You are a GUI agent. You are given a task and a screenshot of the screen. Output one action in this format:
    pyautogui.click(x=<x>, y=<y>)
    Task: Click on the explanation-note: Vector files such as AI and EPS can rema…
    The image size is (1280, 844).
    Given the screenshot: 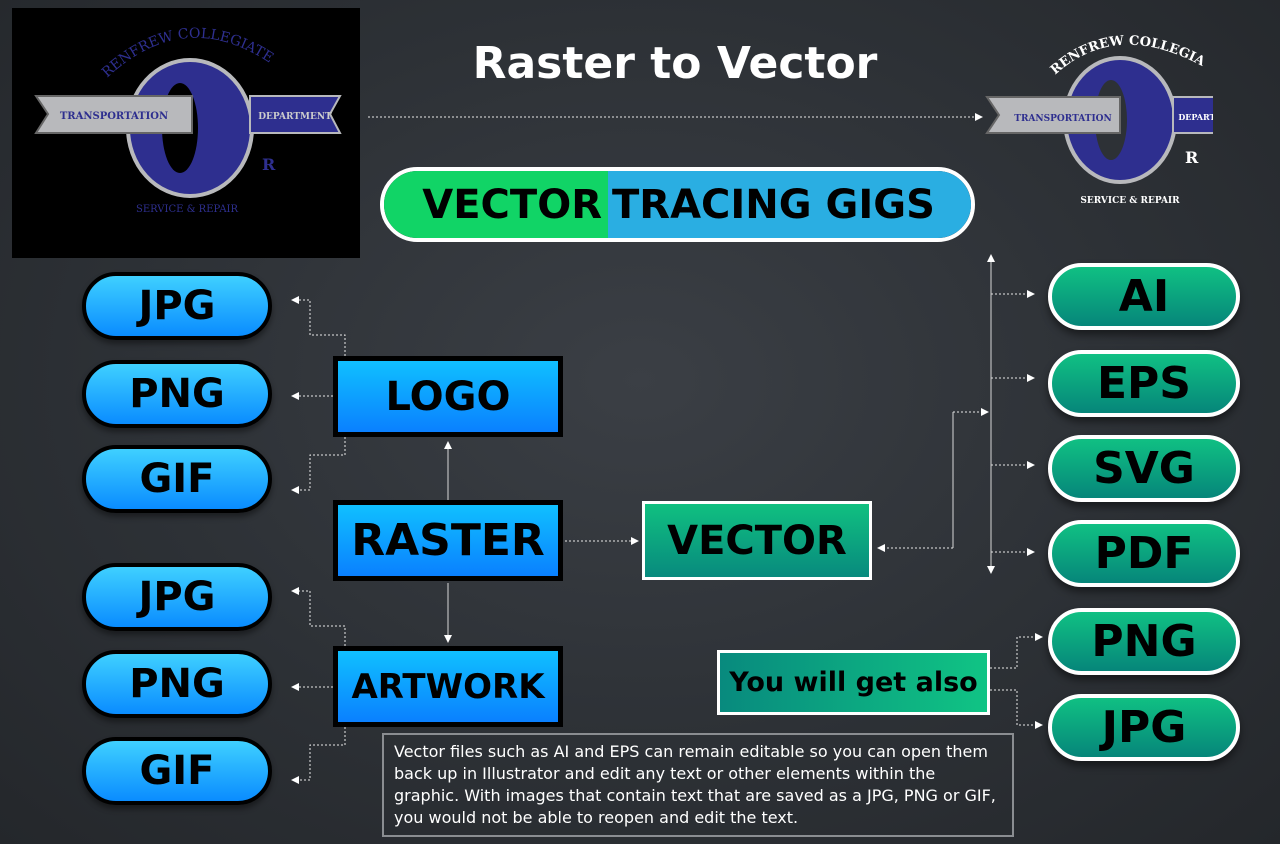 What is the action you would take?
    pyautogui.click(x=698, y=785)
    